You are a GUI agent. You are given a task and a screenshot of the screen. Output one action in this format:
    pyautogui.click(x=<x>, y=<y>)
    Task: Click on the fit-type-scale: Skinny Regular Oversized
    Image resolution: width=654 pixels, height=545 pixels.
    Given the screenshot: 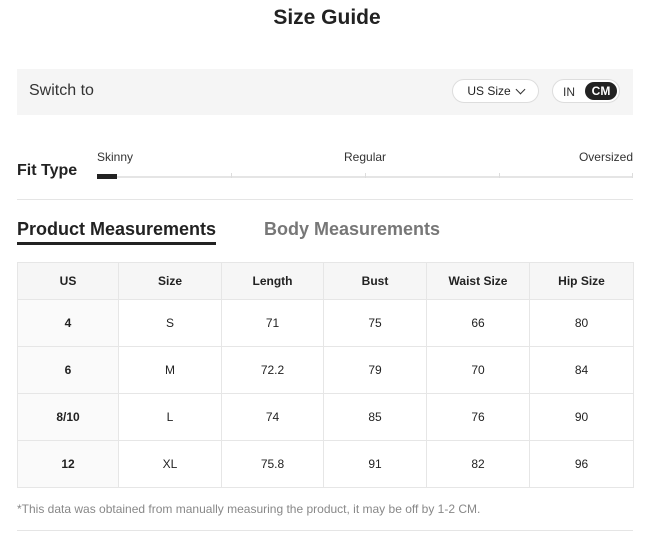 What is the action you would take?
    pyautogui.click(x=365, y=165)
    